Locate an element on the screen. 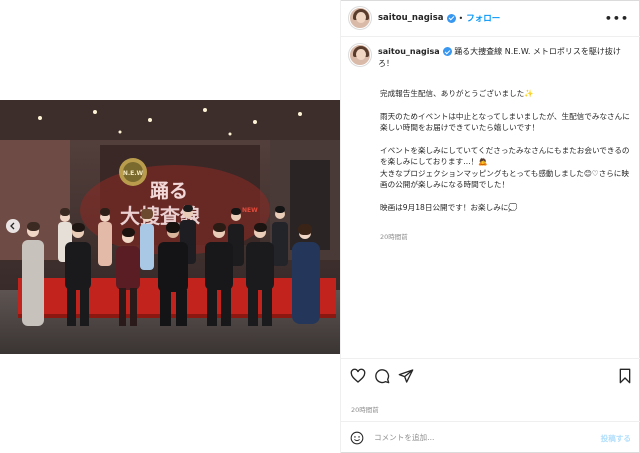 The image size is (640, 453). post-header: saitou_nagisa • フォロー ••• is located at coordinates (490, 18).